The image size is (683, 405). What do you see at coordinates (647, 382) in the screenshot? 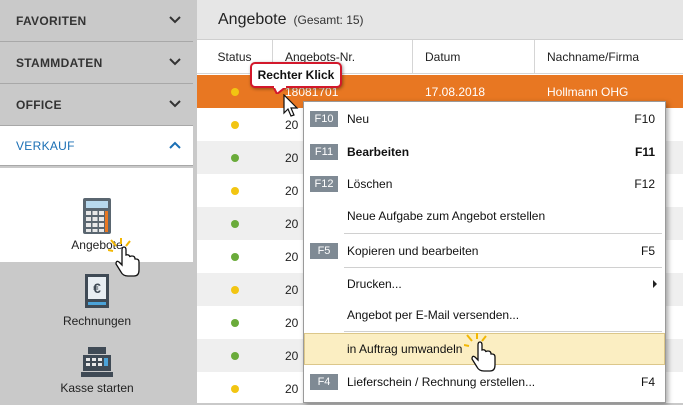
I see `menu-item-shortcut: F4` at bounding box center [647, 382].